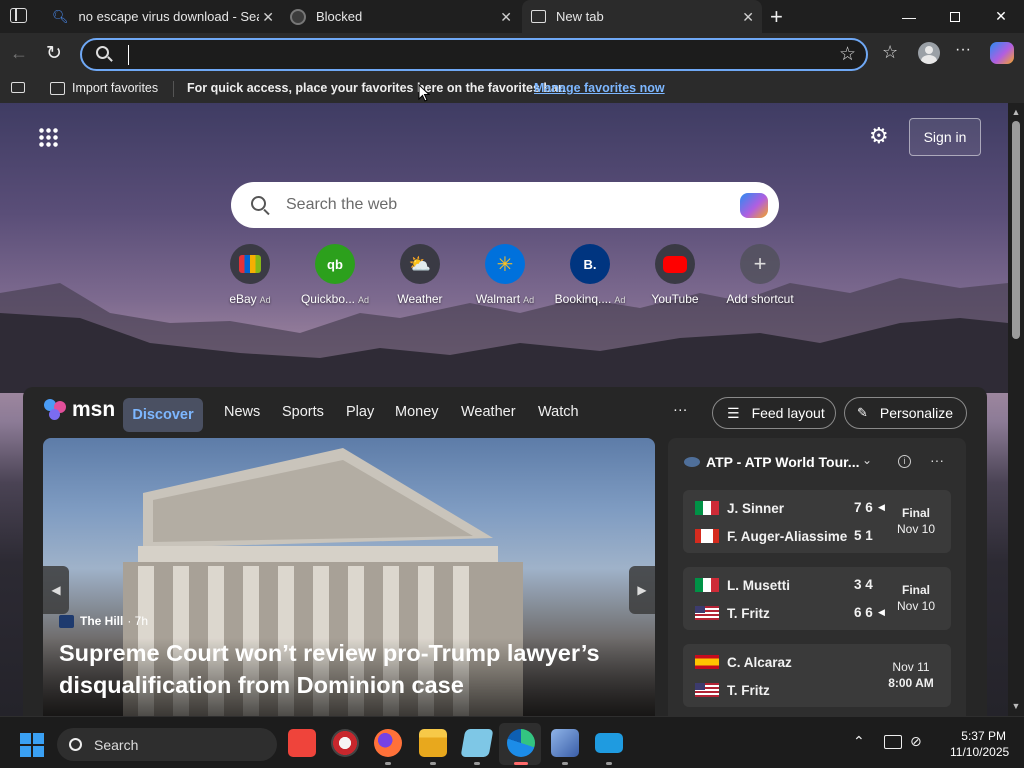  I want to click on tab-new-tab: New tab ✕, so click(642, 16).